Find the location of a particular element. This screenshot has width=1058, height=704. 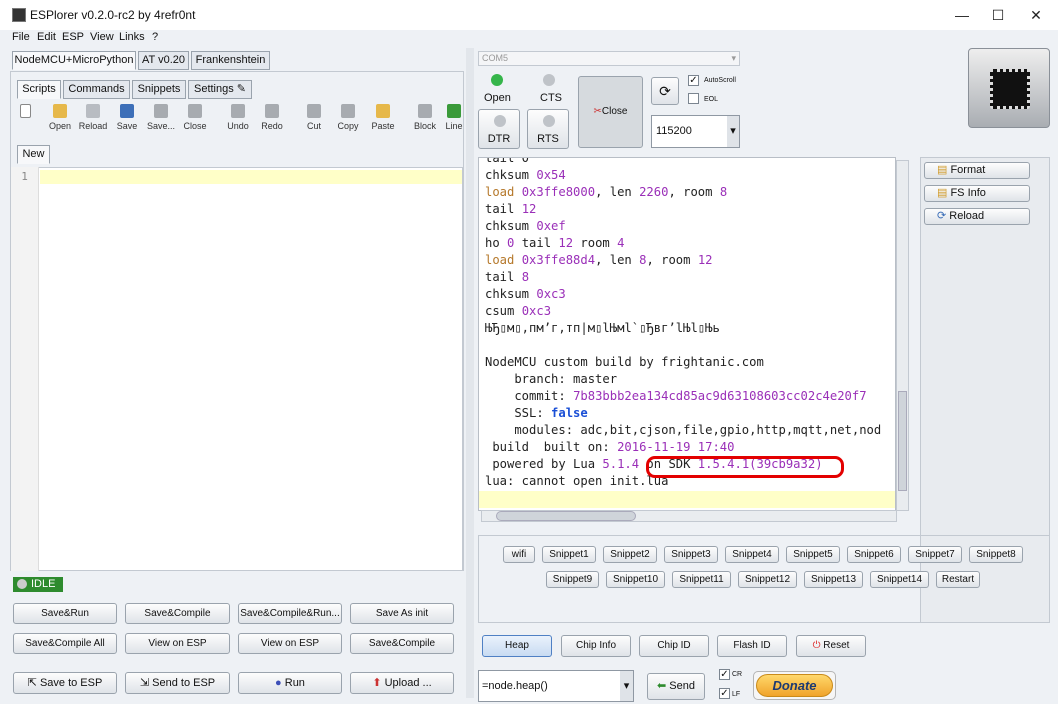

line-button: Line is located at coordinates (454, 117).